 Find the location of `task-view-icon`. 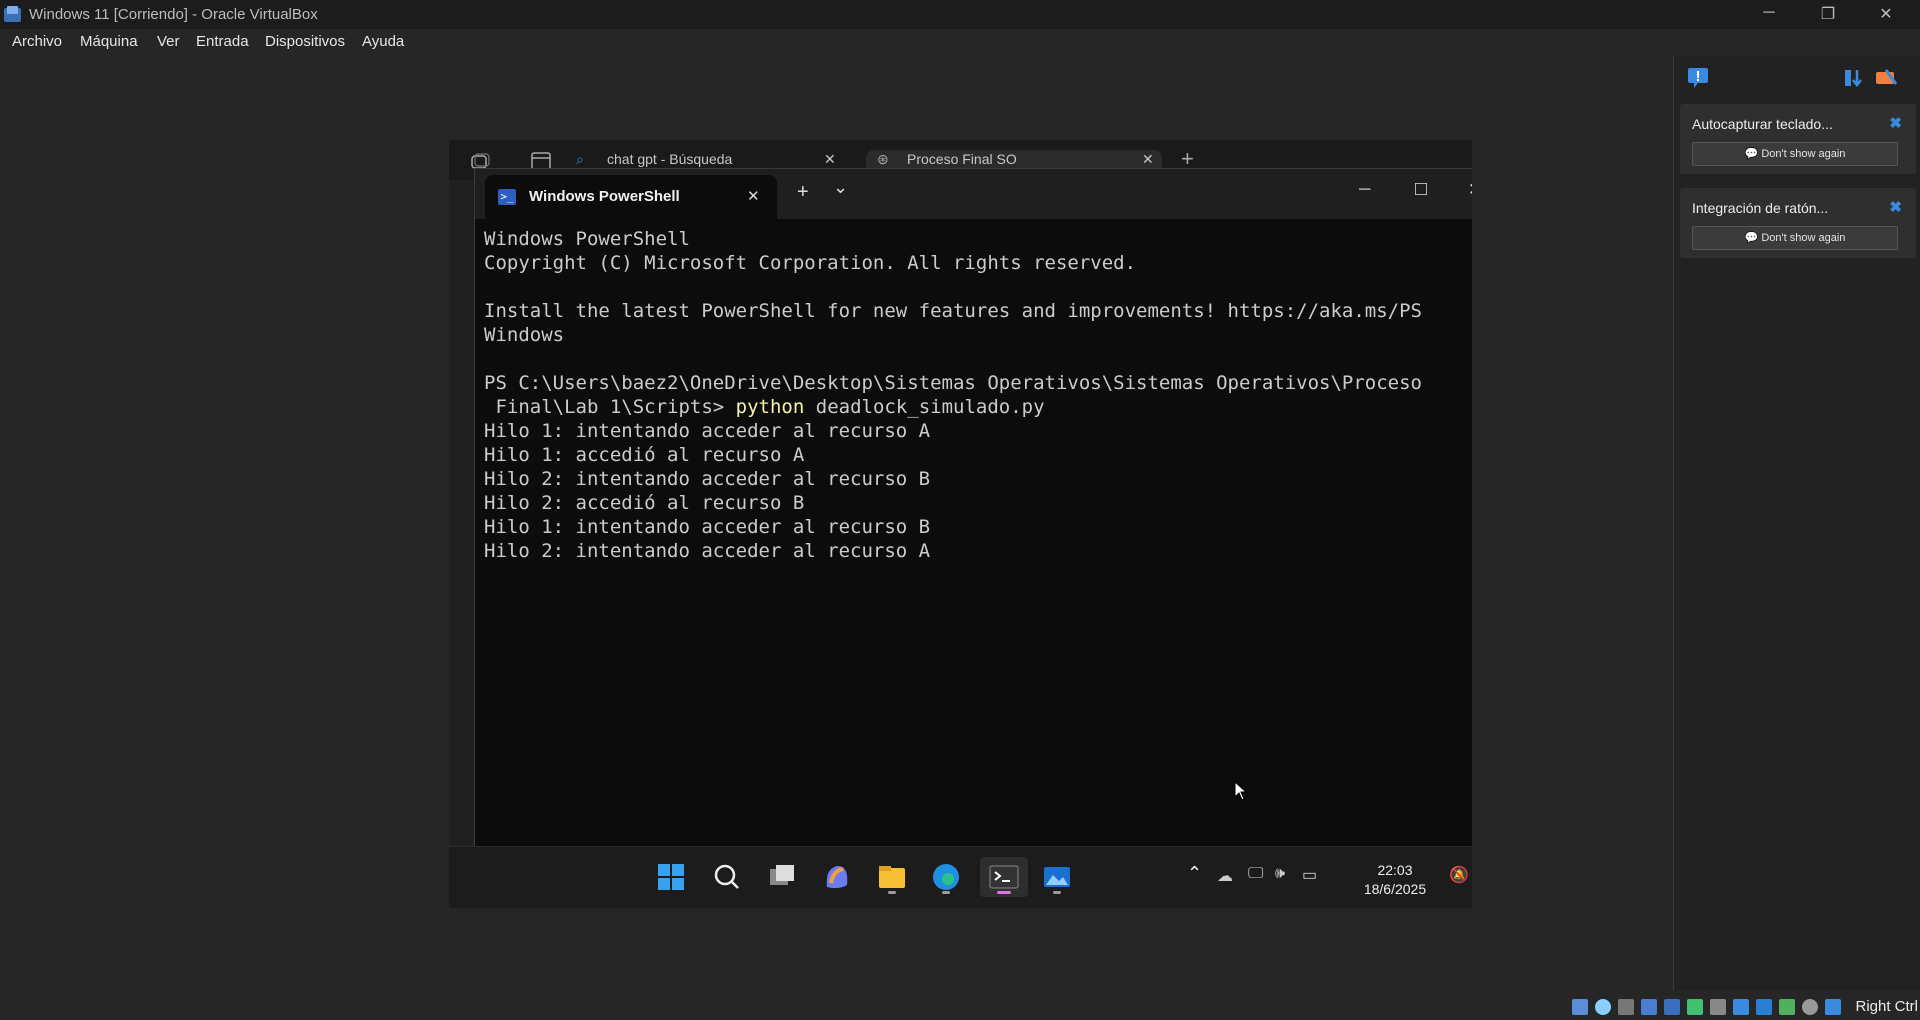

task-view-icon is located at coordinates (782, 877).